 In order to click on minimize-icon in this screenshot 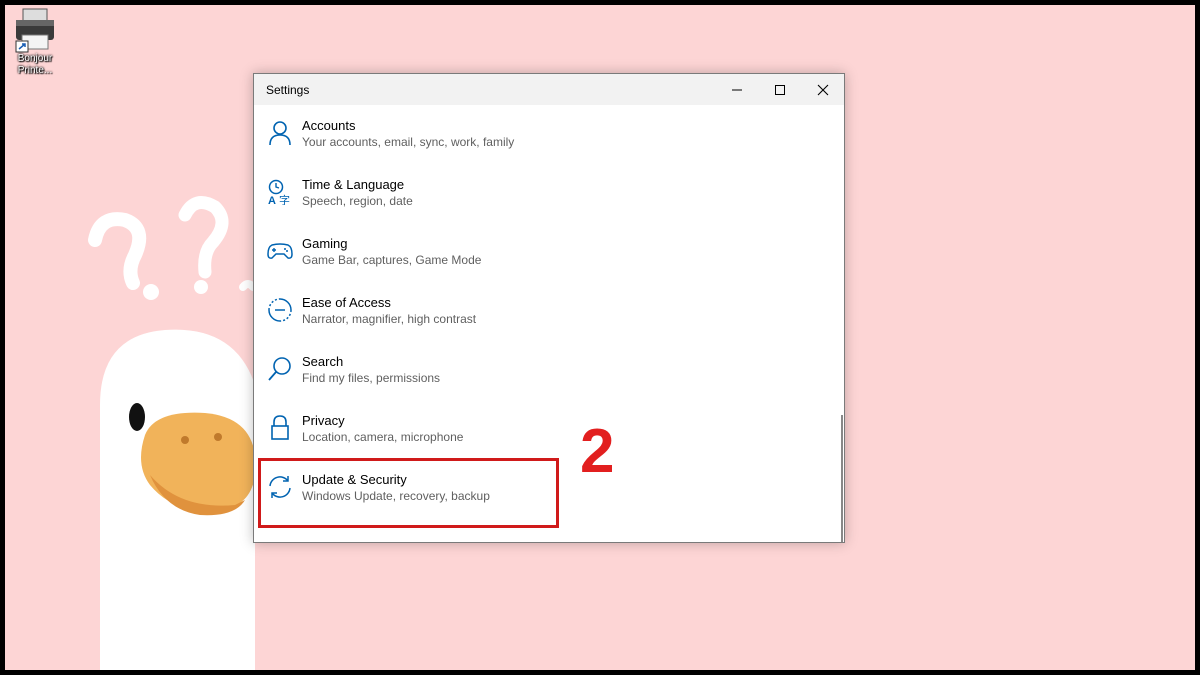, I will do `click(736, 89)`.